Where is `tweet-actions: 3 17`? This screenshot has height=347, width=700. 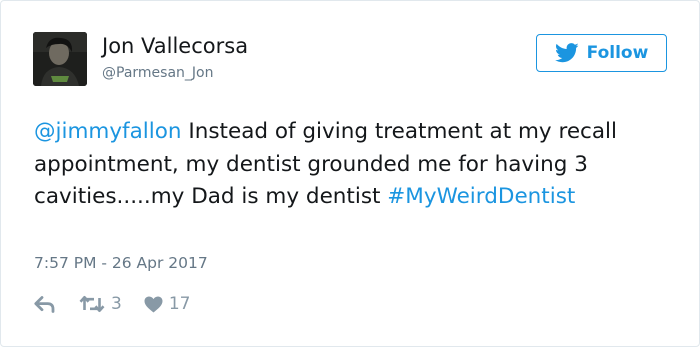 tweet-actions: 3 17 is located at coordinates (112, 304).